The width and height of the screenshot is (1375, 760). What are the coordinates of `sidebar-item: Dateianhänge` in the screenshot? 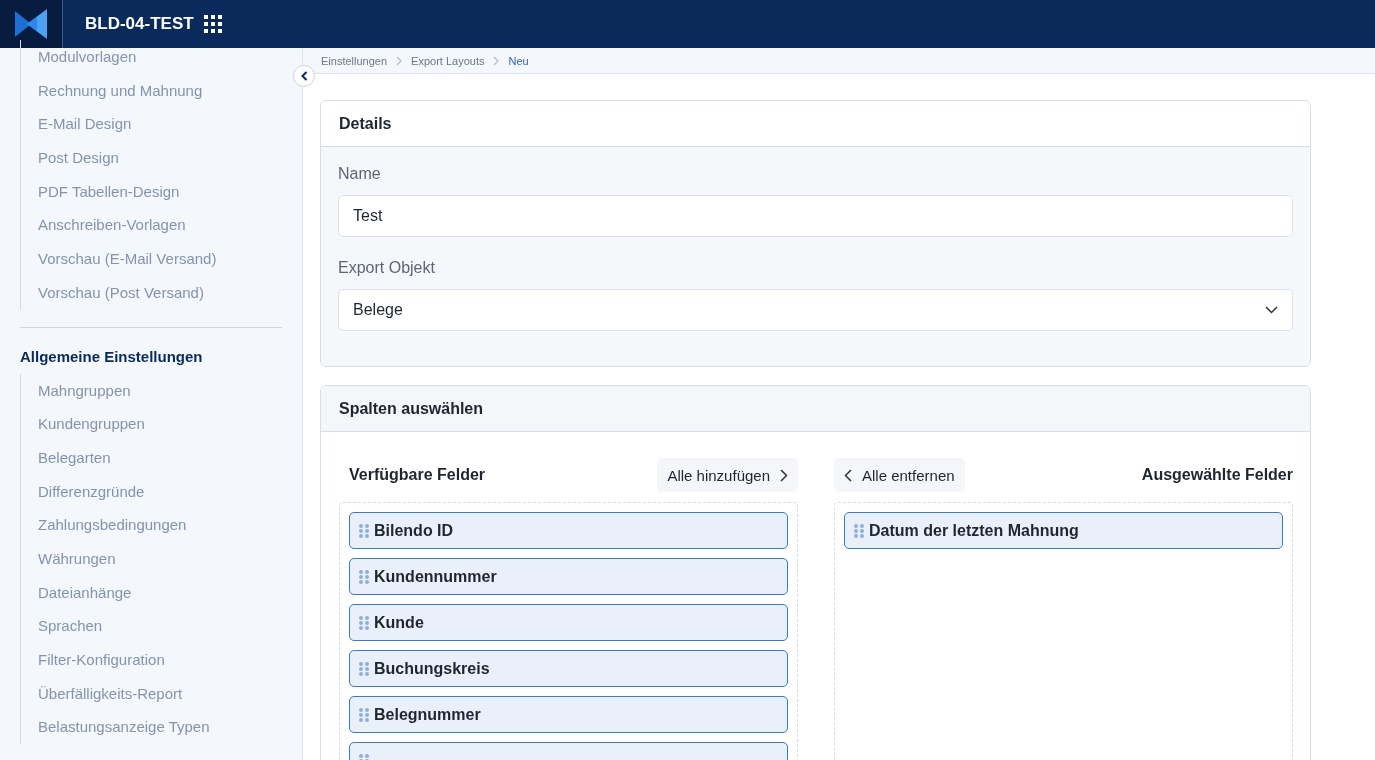 It's located at (151, 592).